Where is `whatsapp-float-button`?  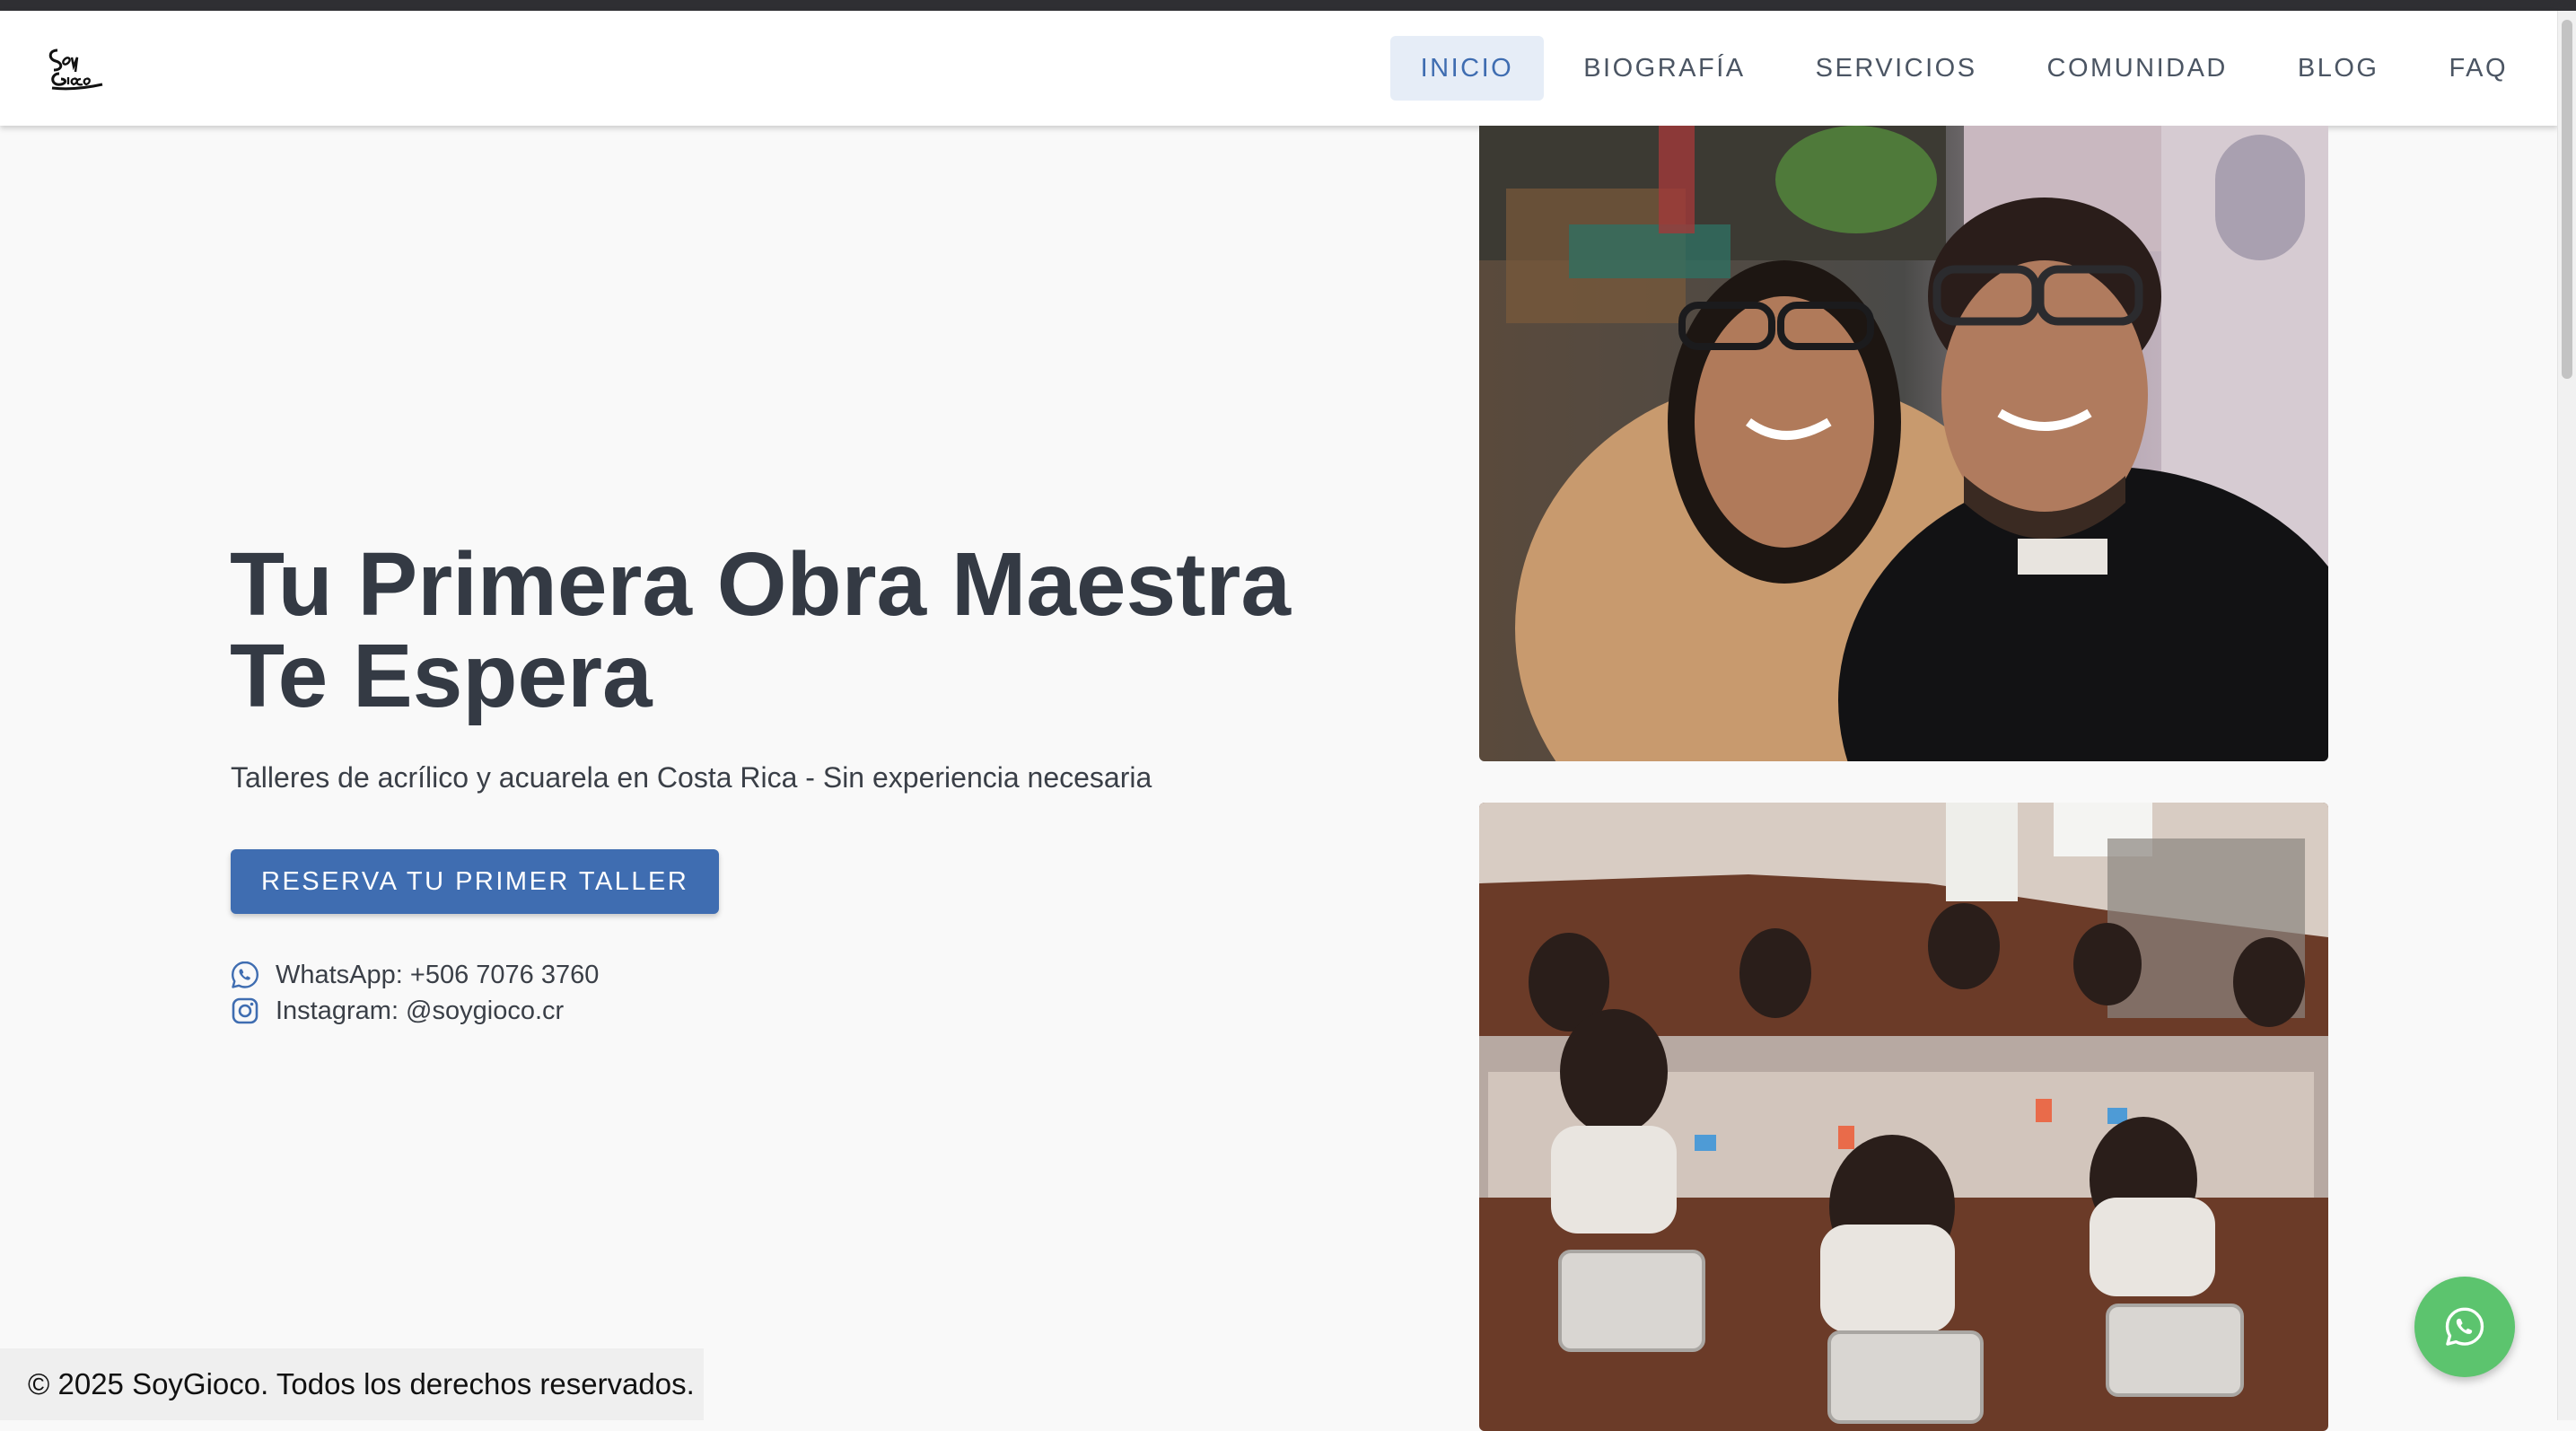
whatsapp-float-button is located at coordinates (2464, 1327).